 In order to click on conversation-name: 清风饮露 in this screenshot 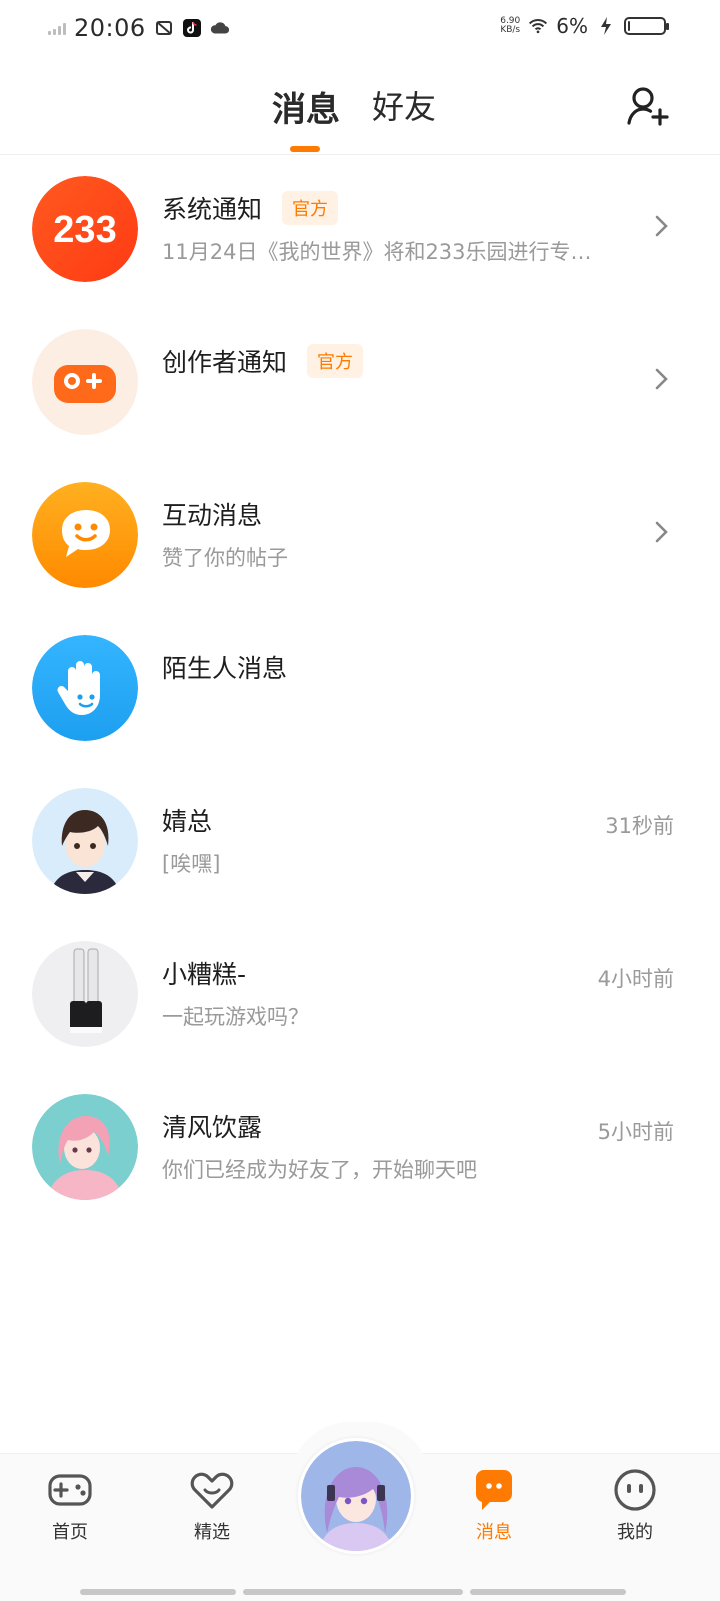, I will do `click(212, 1126)`.